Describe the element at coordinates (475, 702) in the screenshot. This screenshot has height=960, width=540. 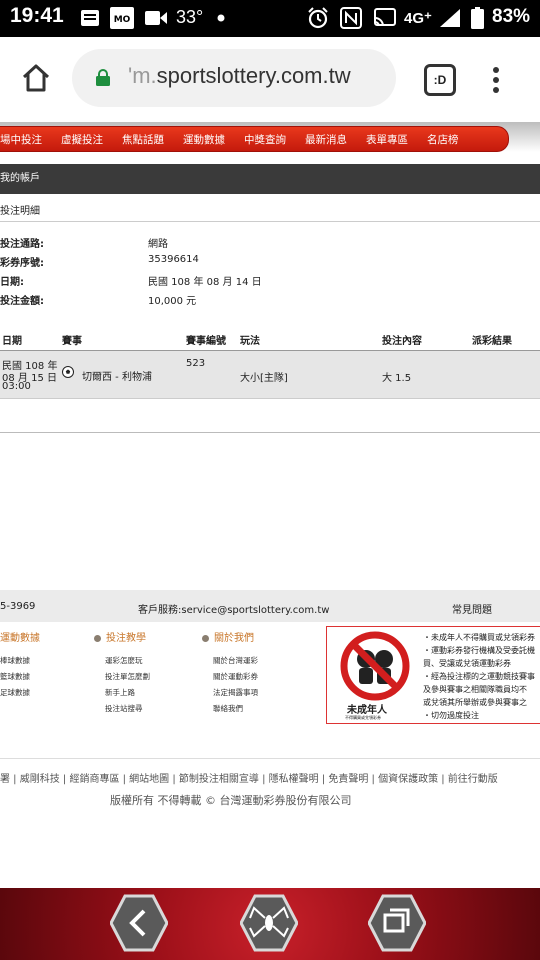
I see `warning-line: 或兌領其所舉辦或參與賽事之` at that location.